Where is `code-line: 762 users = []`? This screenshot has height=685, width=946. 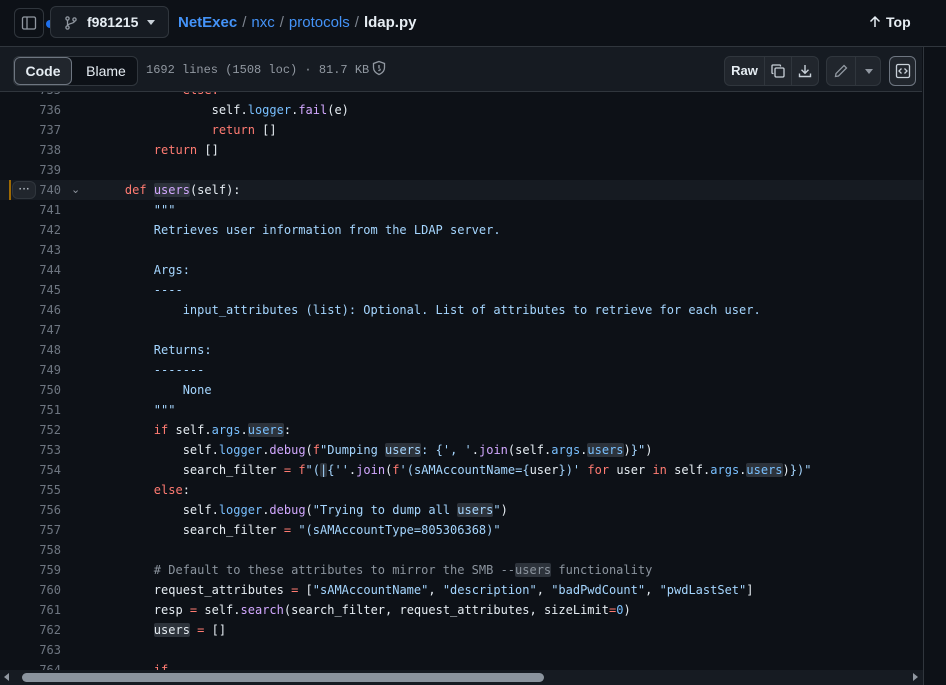
code-line: 762 users = [] is located at coordinates (461, 630).